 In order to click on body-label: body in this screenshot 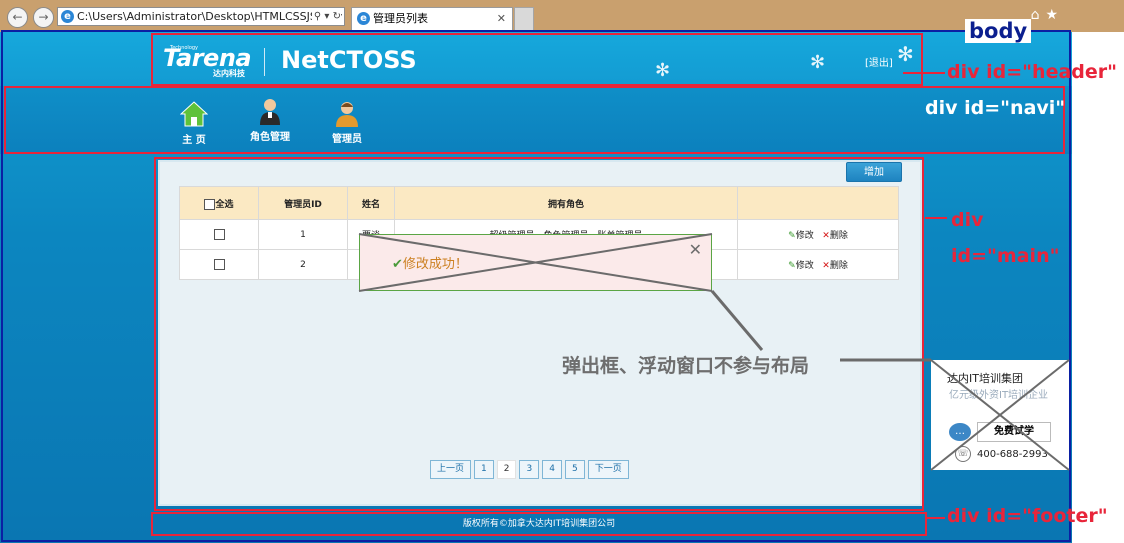, I will do `click(998, 31)`.